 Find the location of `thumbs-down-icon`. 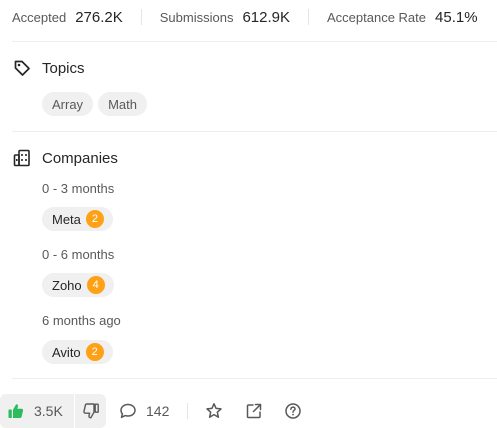

thumbs-down-icon is located at coordinates (90, 411).